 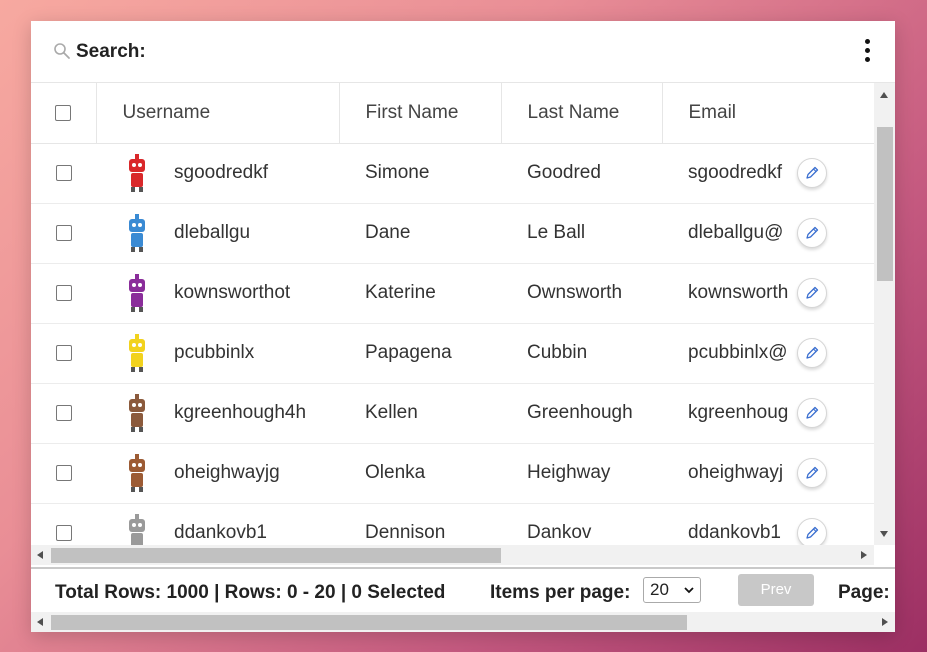 What do you see at coordinates (240, 412) in the screenshot?
I see `username-text: kgreenhough4h` at bounding box center [240, 412].